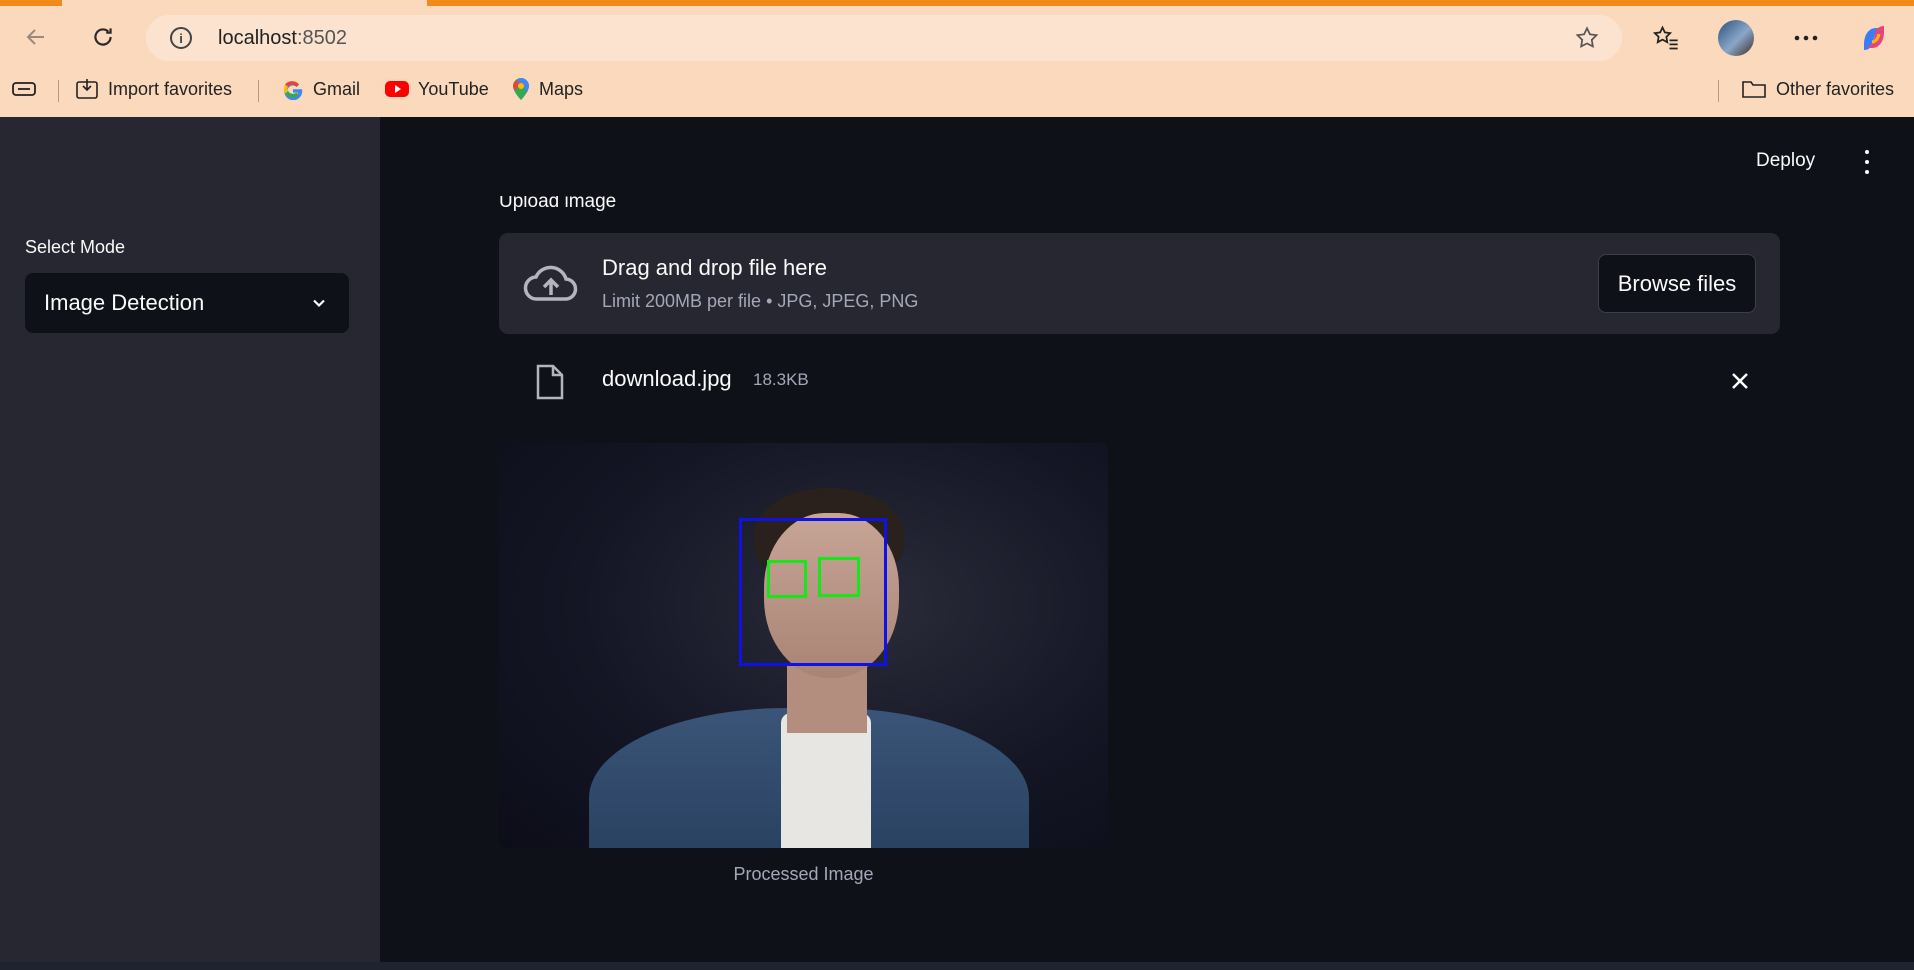  Describe the element at coordinates (36, 37) in the screenshot. I see `back-icon` at that location.